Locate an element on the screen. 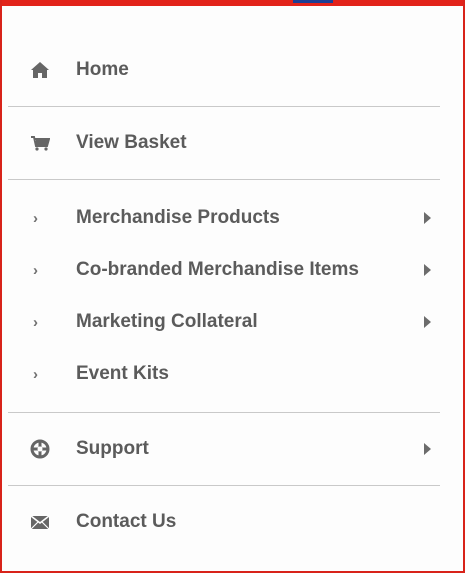 The image size is (465, 573). menu-item-co-branded: › Co-branded Merchandise Items is located at coordinates (224, 270).